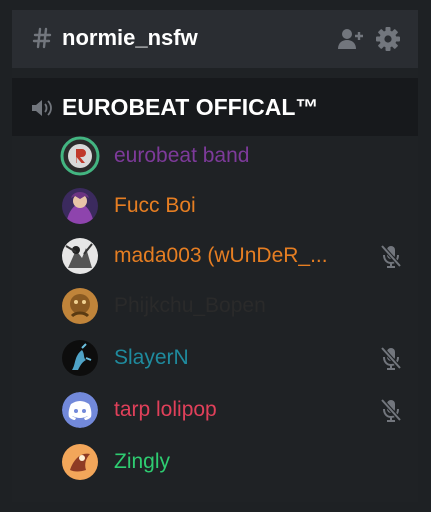 Image resolution: width=431 pixels, height=512 pixels. Describe the element at coordinates (233, 206) in the screenshot. I see `voice-user-row: Fucc Boi` at that location.